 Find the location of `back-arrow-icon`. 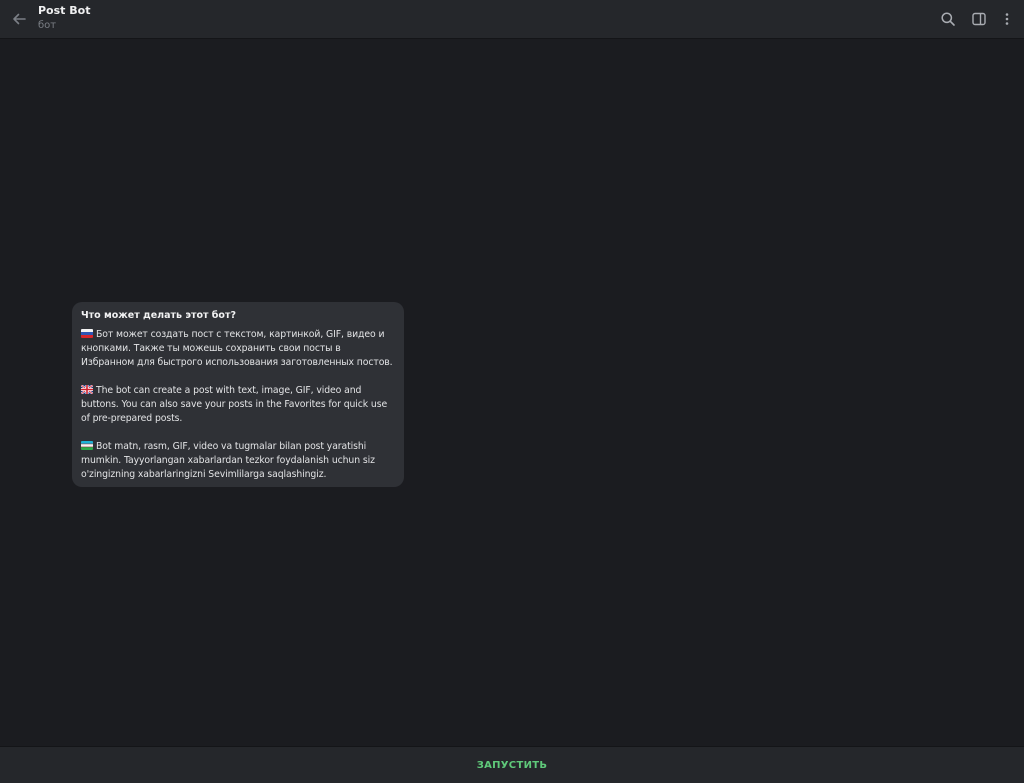

back-arrow-icon is located at coordinates (19, 19).